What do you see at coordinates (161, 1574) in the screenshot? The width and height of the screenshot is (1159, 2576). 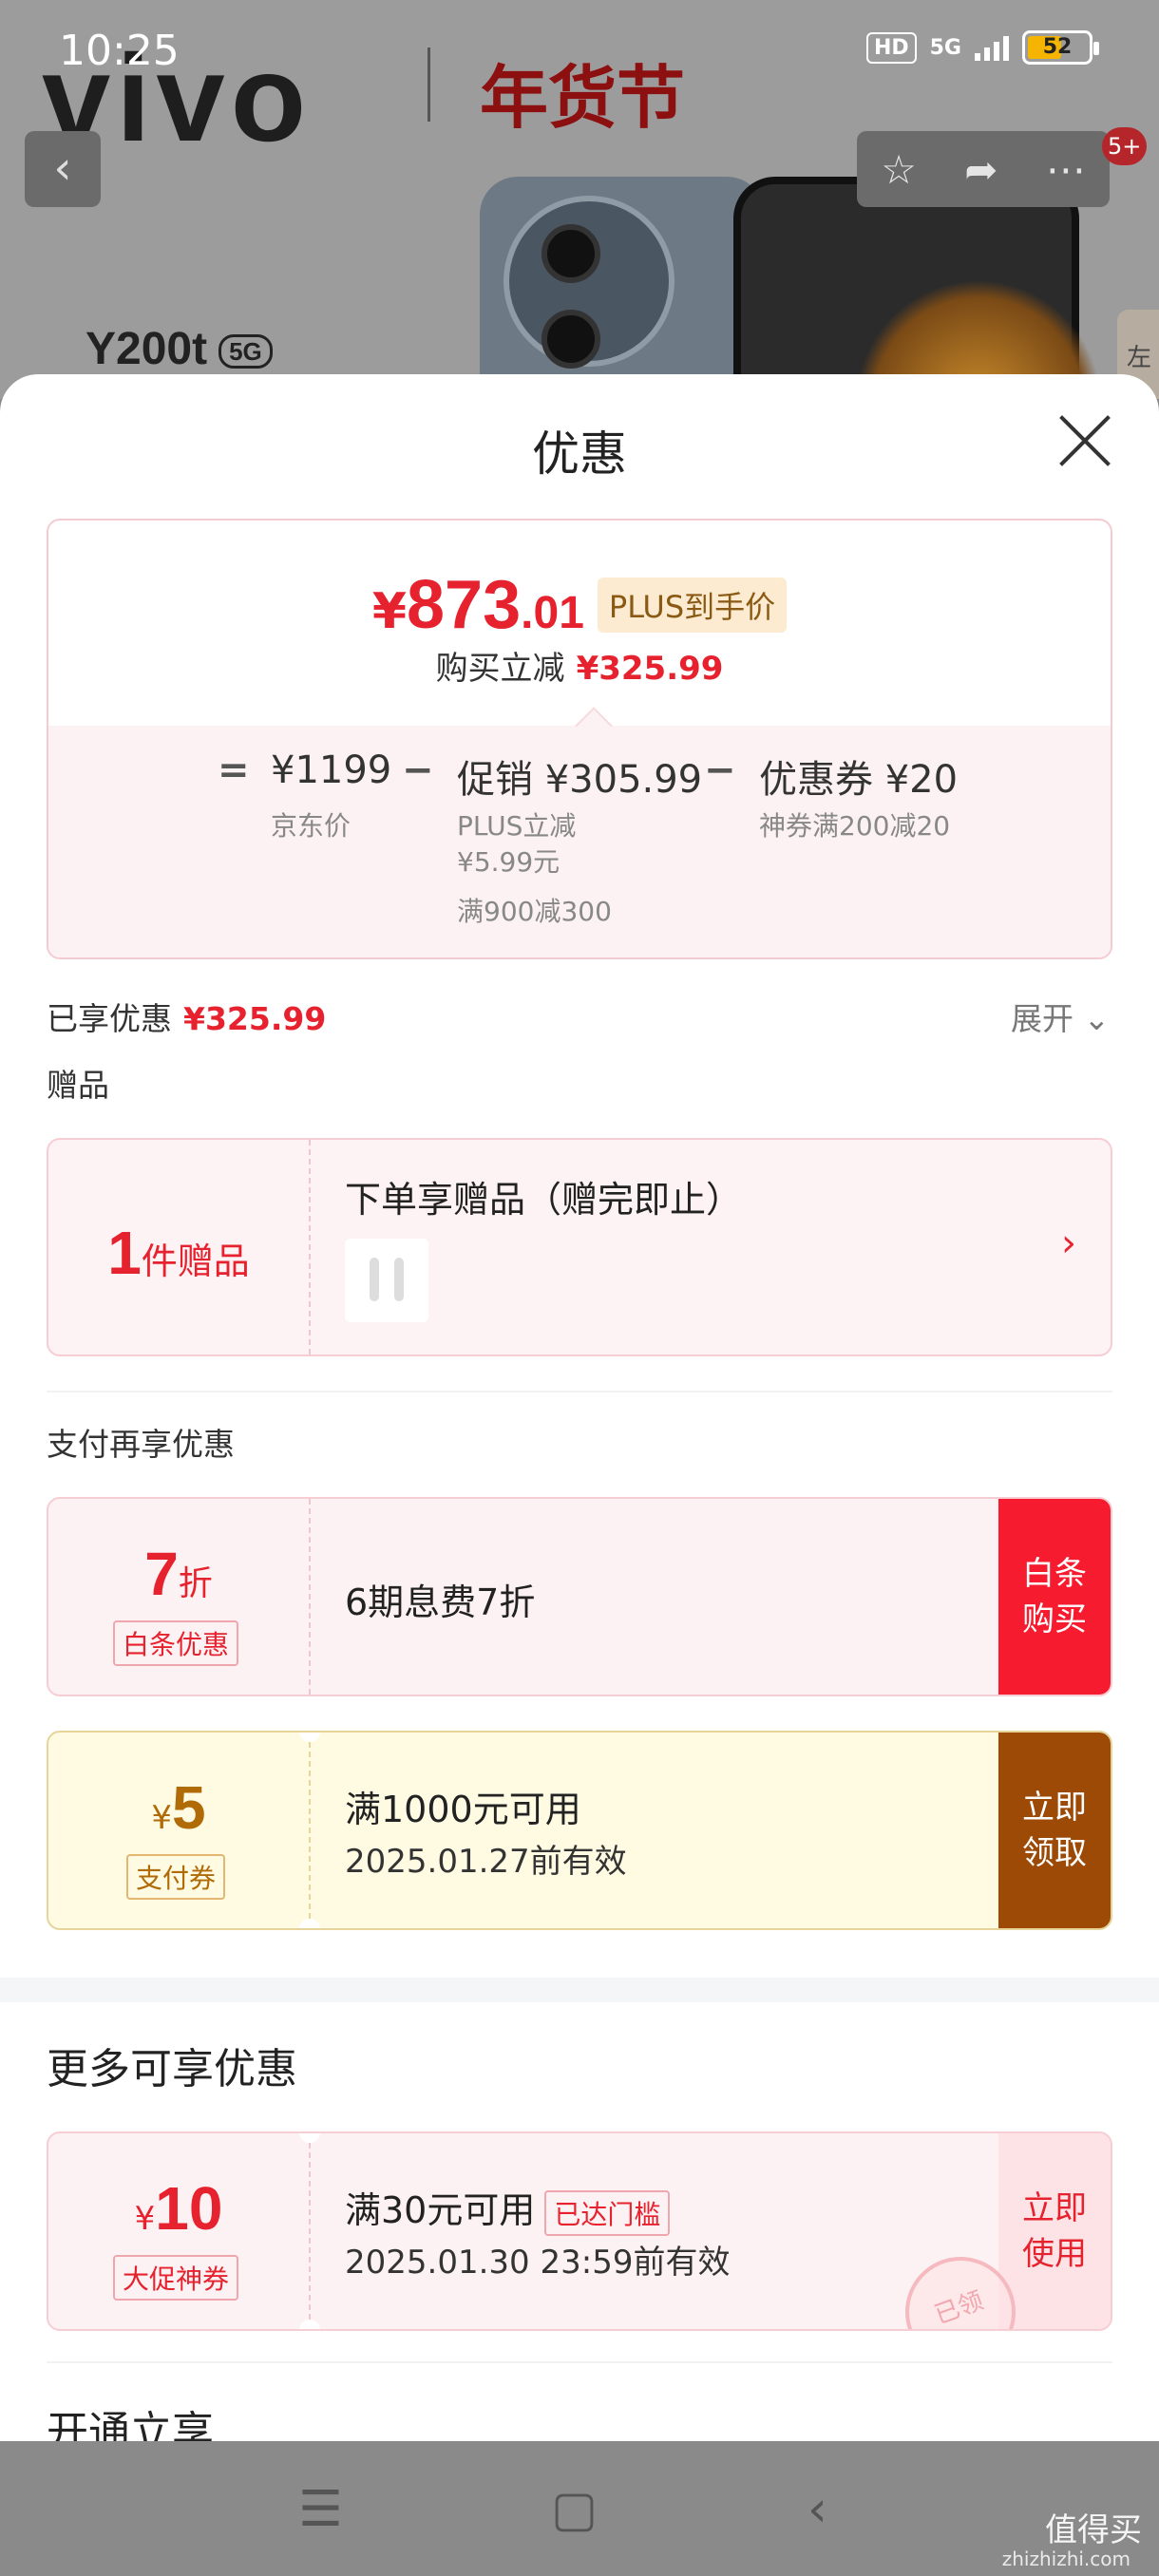 I see `baitiao-discount-number: 7` at bounding box center [161, 1574].